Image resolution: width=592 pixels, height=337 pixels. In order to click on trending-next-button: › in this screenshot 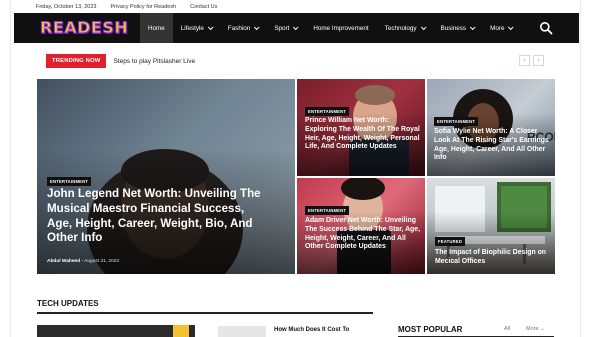, I will do `click(538, 60)`.